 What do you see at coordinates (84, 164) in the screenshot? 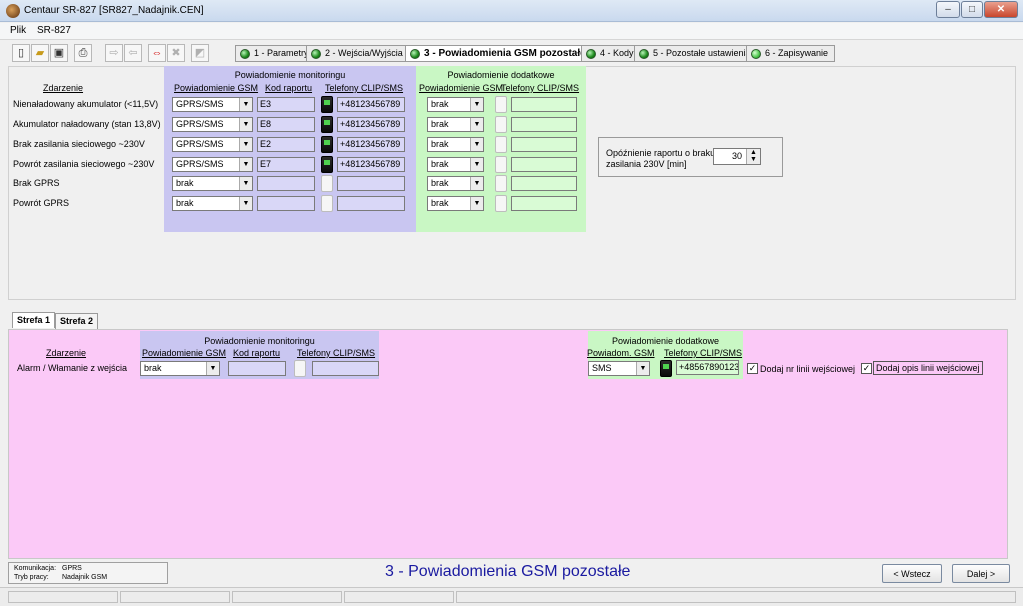
I see `event-label: Powrót zasilania sieciowego ~230V` at bounding box center [84, 164].